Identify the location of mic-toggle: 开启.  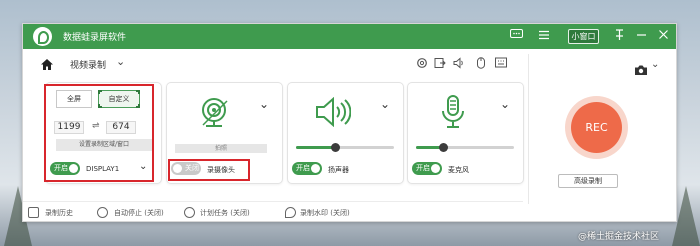
(427, 168).